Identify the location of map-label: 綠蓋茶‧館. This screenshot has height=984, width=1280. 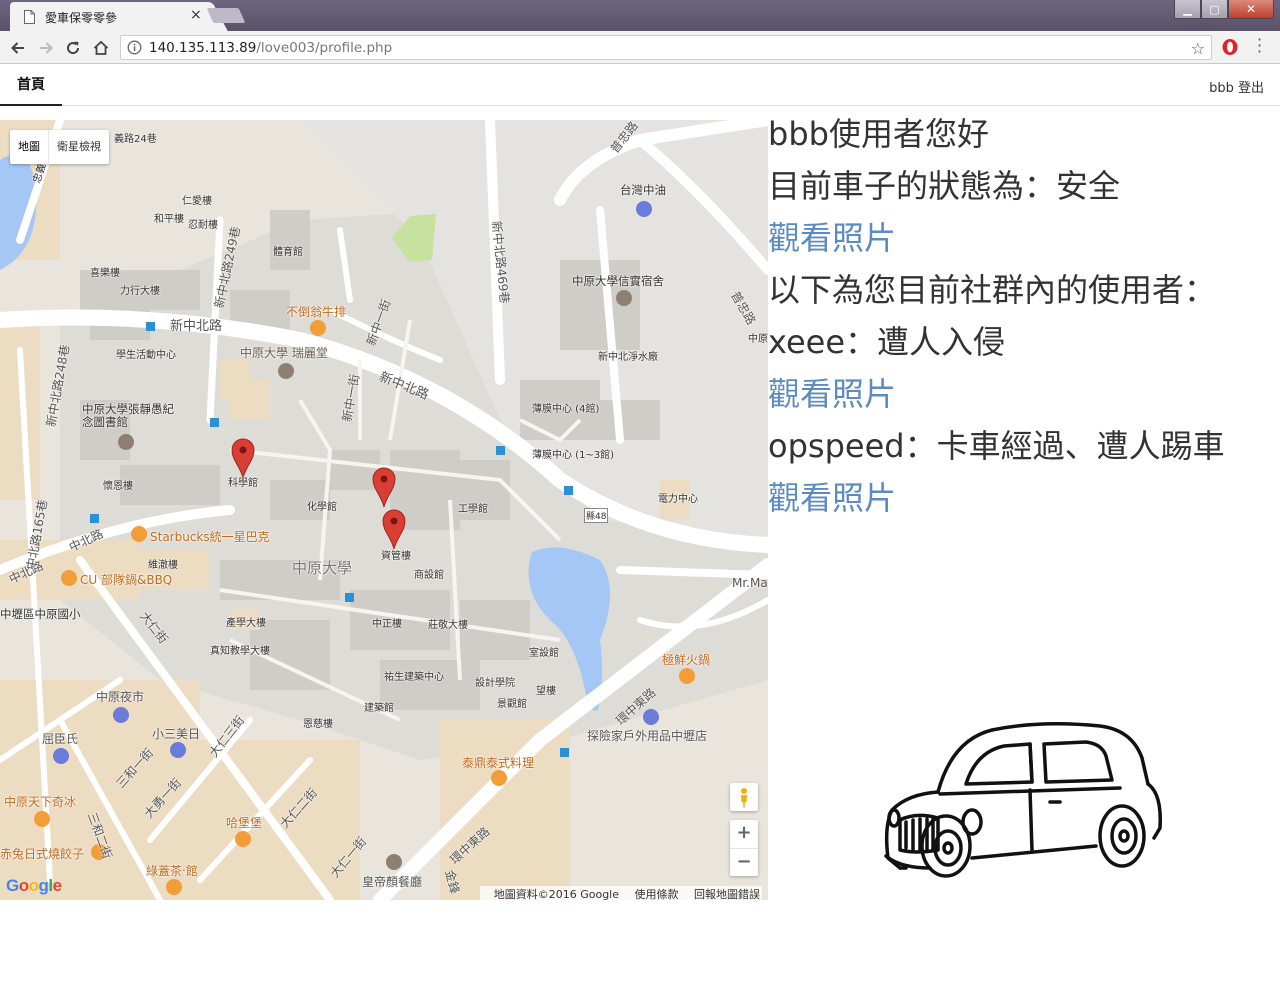
(172, 871).